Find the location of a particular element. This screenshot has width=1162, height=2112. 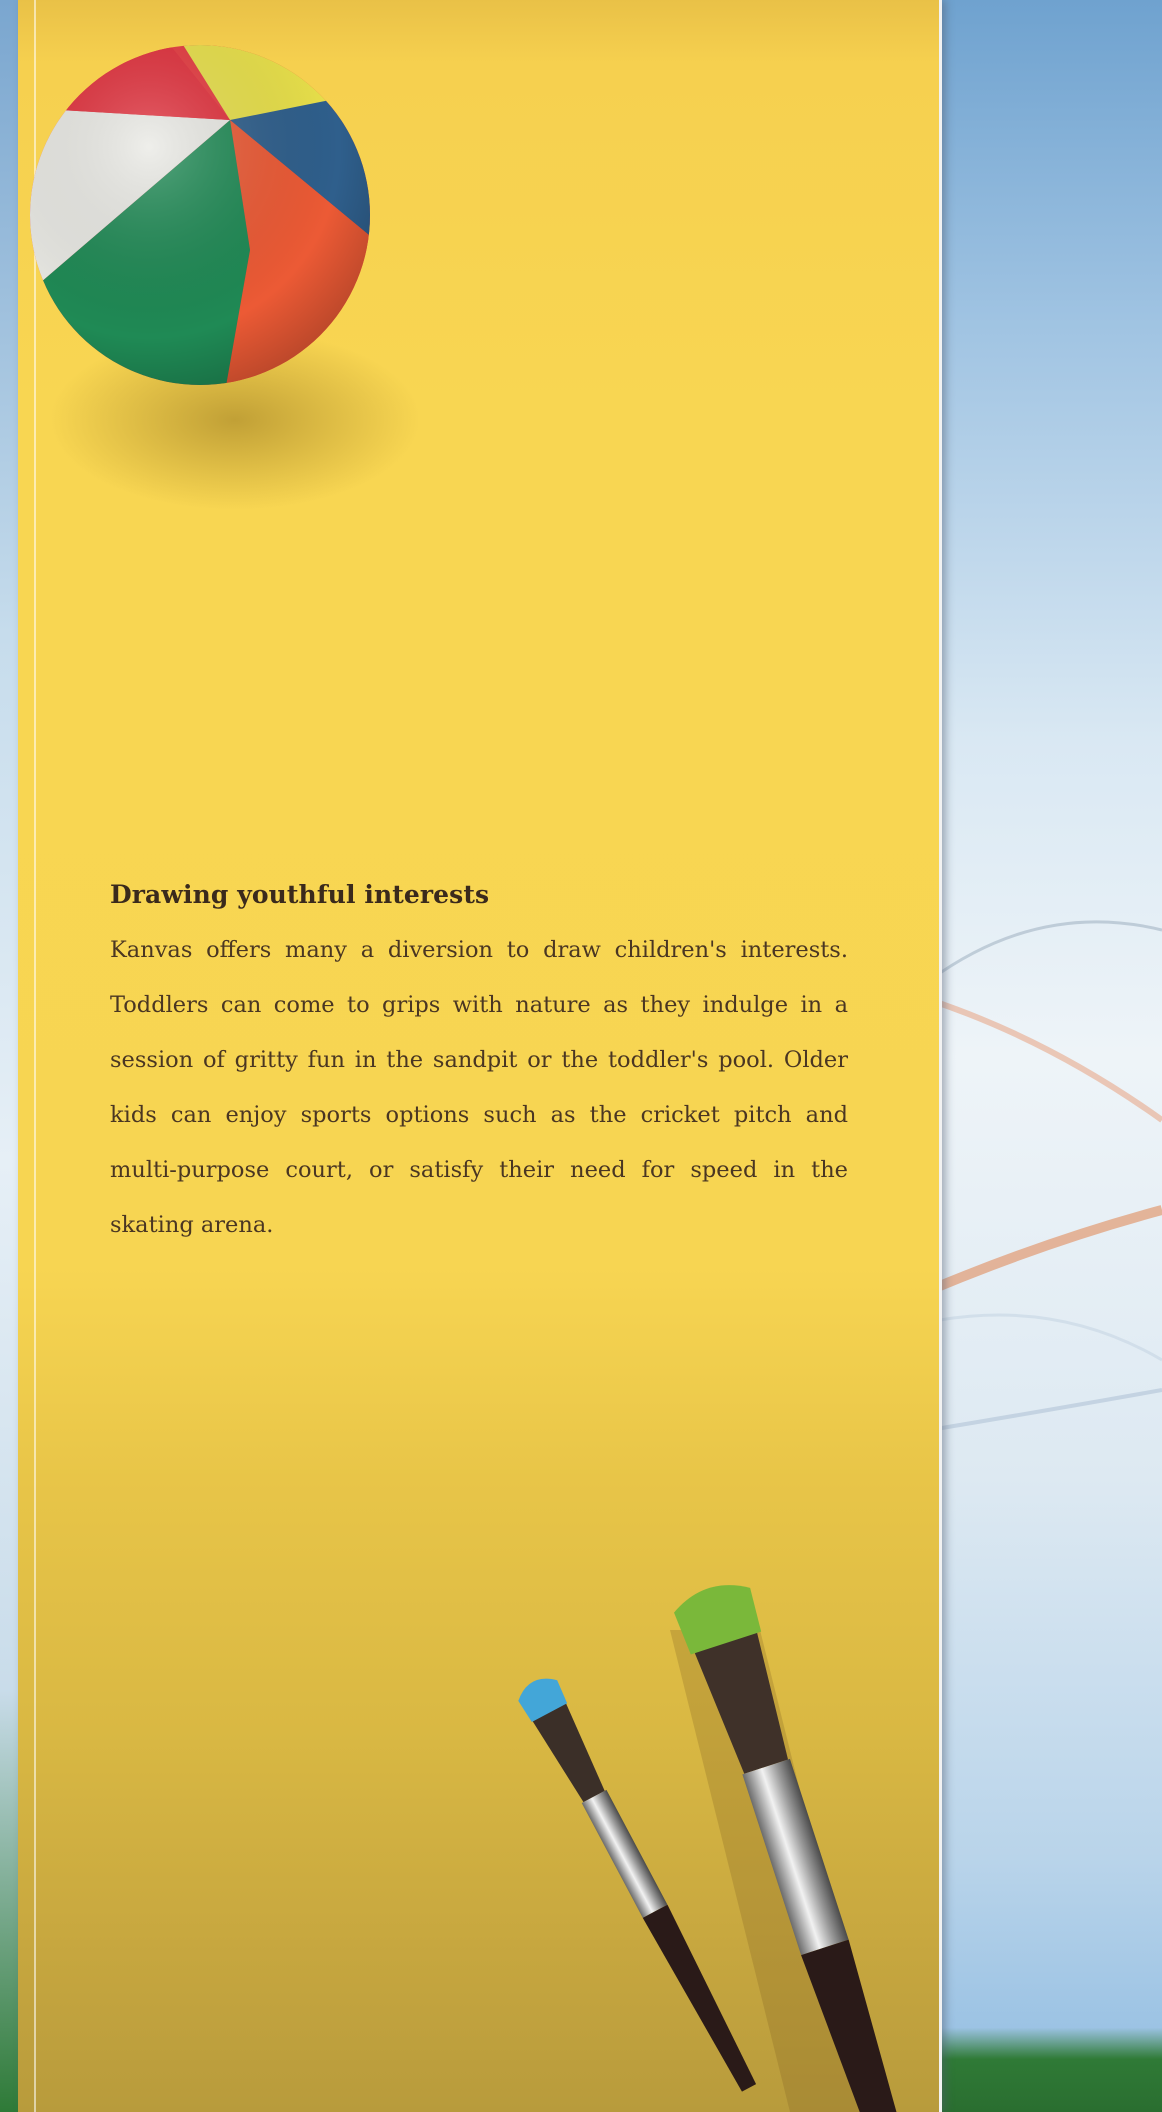

paint-brushes-image is located at coordinates (714, 1848).